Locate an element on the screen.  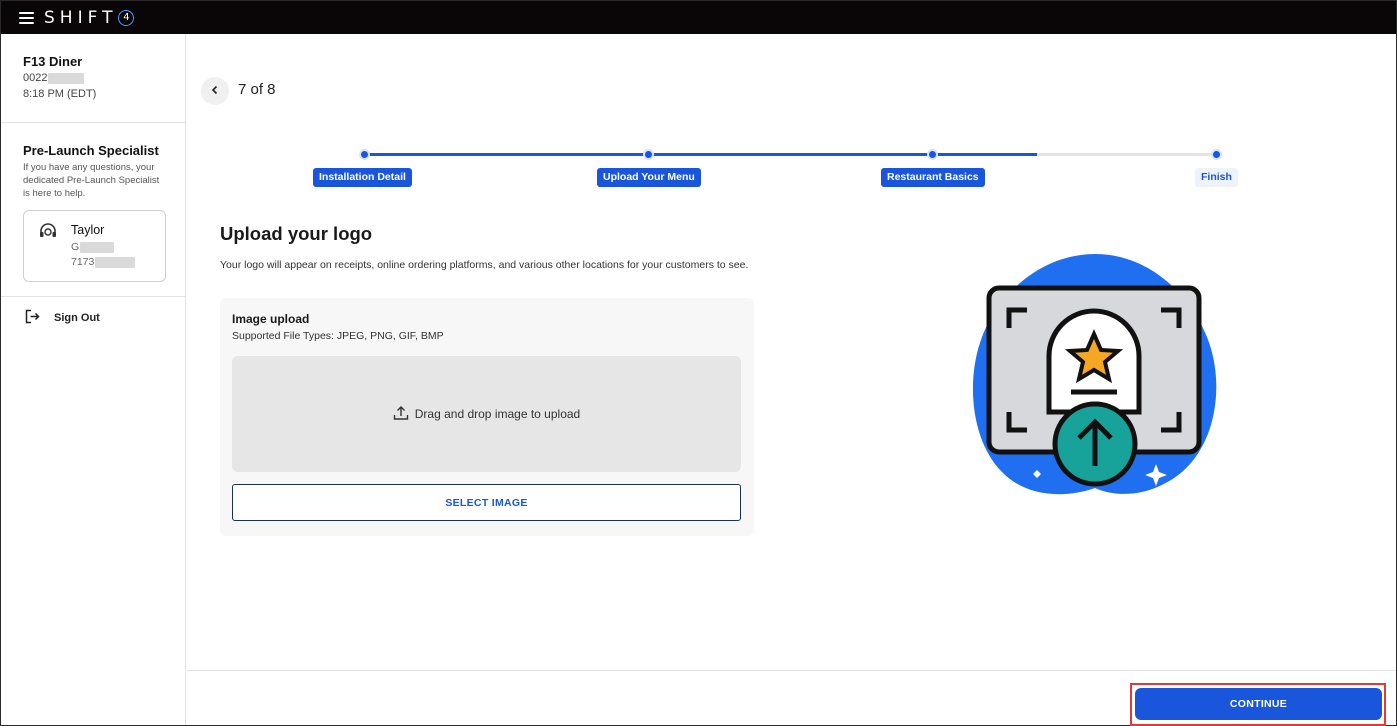
store-id-text: 0022 is located at coordinates (35, 78).